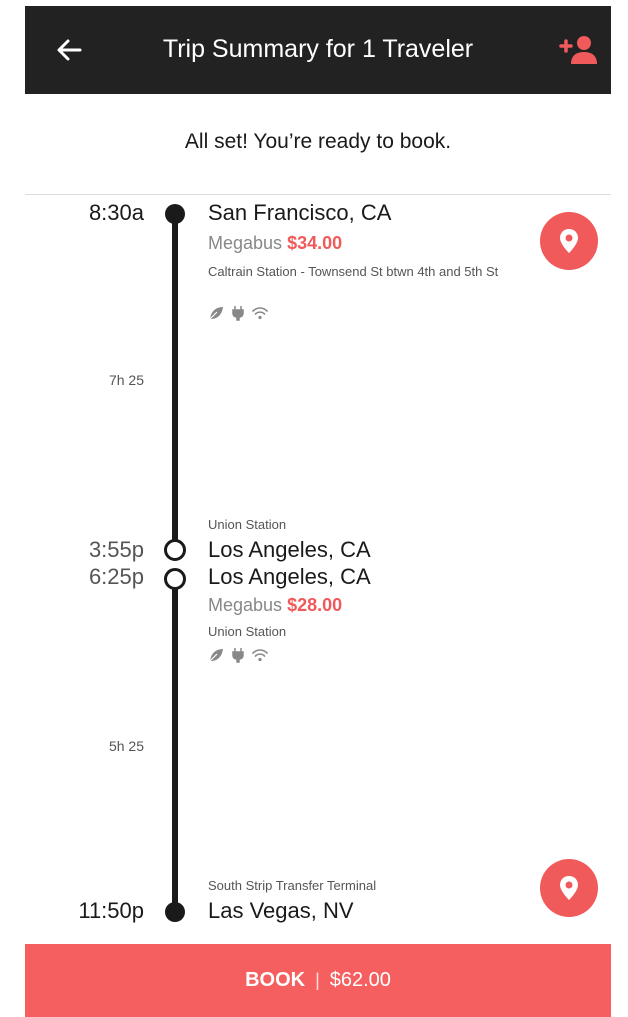  I want to click on add-traveler-button, so click(579, 50).